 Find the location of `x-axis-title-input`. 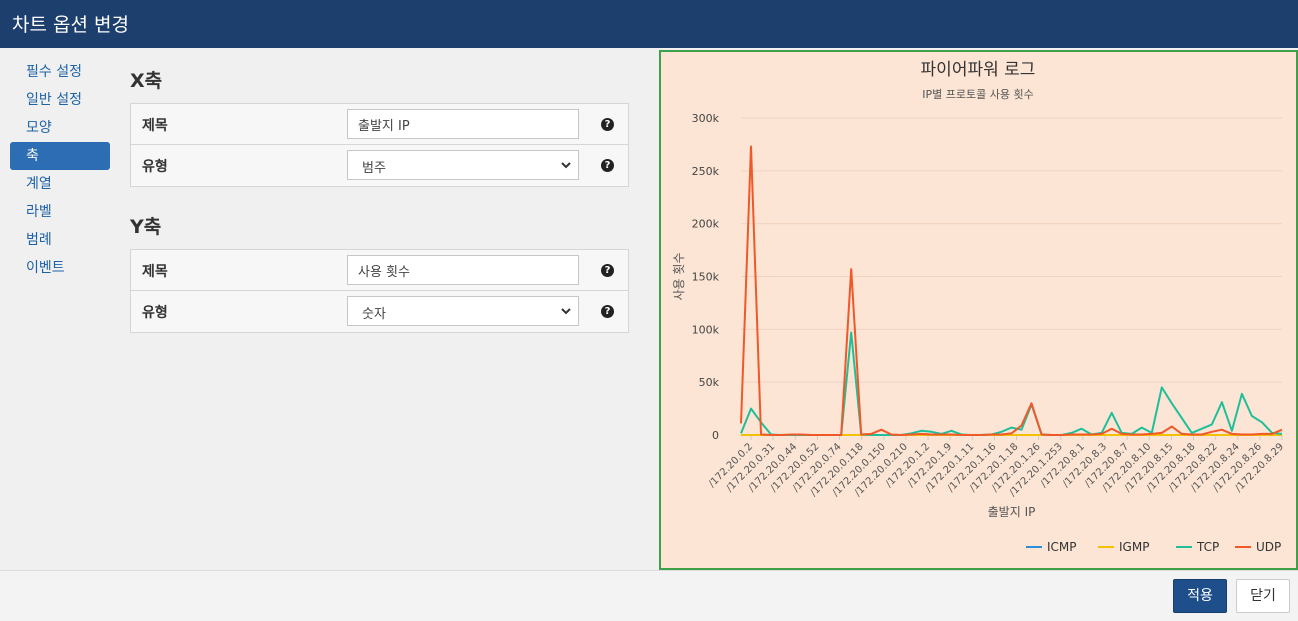

x-axis-title-input is located at coordinates (463, 124).